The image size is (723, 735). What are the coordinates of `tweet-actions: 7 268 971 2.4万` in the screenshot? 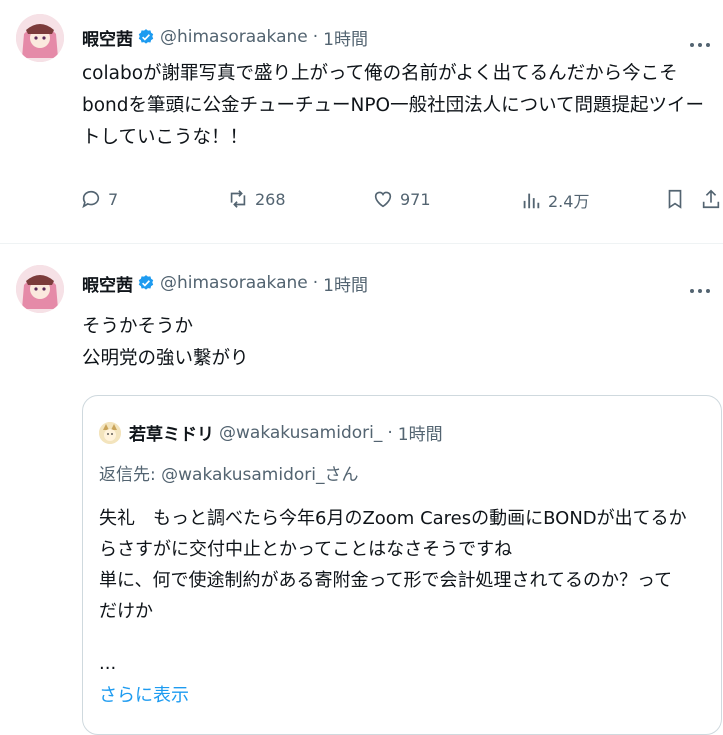 It's located at (401, 203).